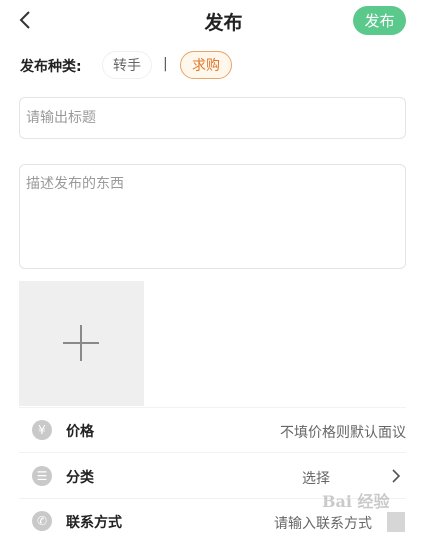  I want to click on publish-button: 发布, so click(379, 20).